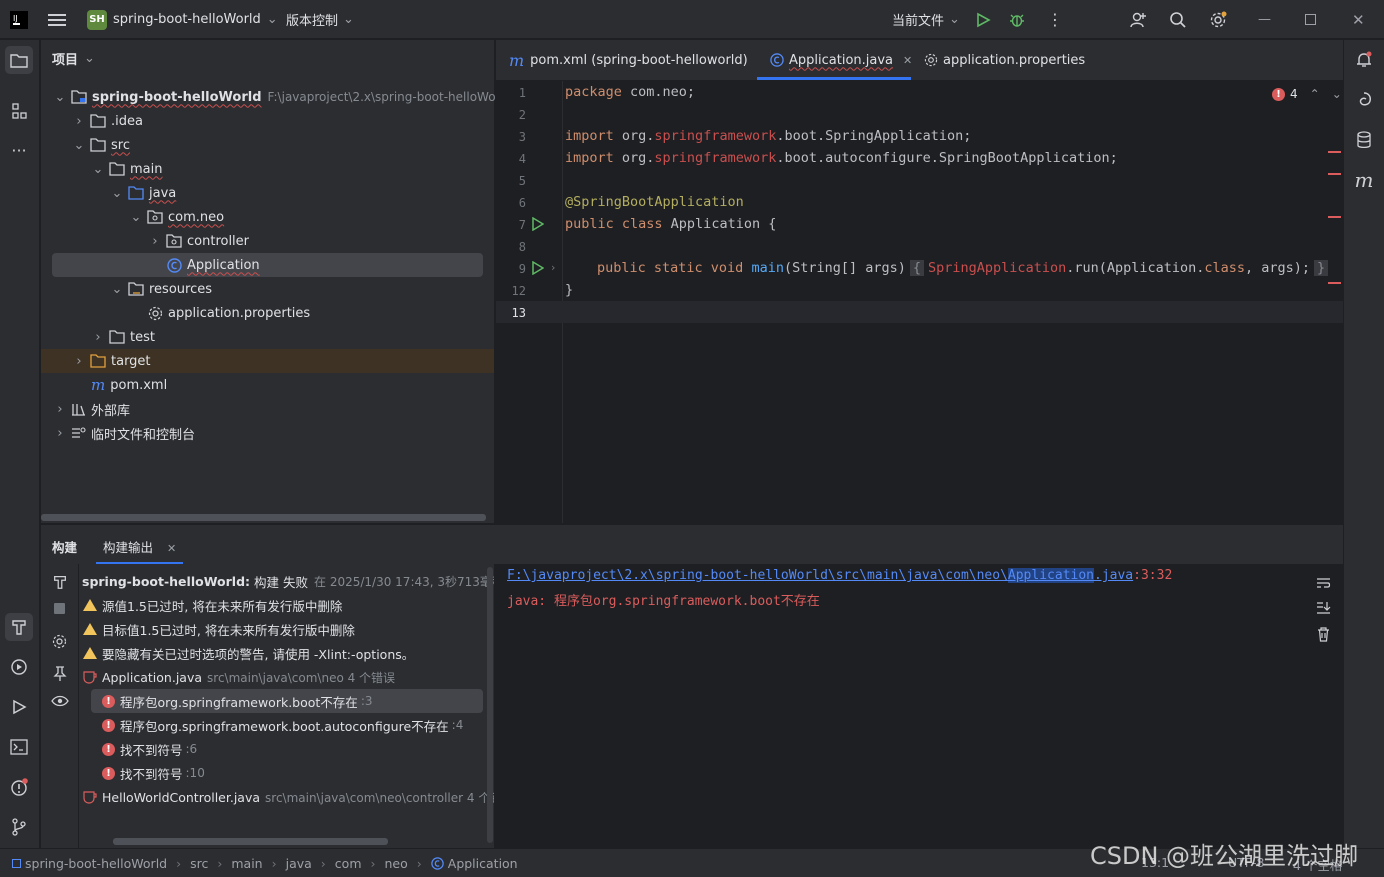 The width and height of the screenshot is (1384, 877). What do you see at coordinates (153, 773) in the screenshot?
I see `error-row: ! 找不到符号 :10` at bounding box center [153, 773].